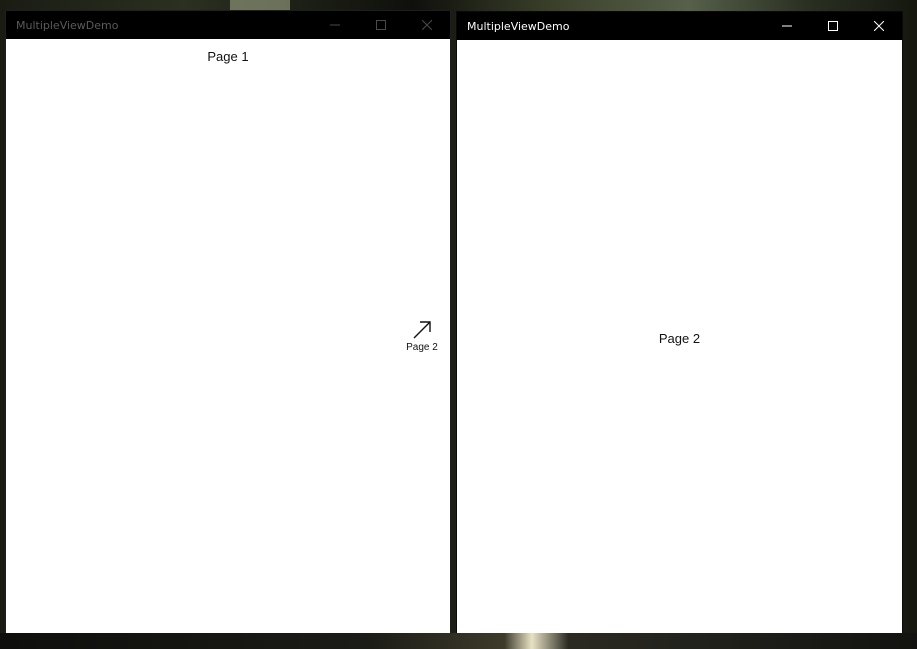 This screenshot has height=649, width=917. I want to click on swap-view-hint: Page 2, so click(422, 336).